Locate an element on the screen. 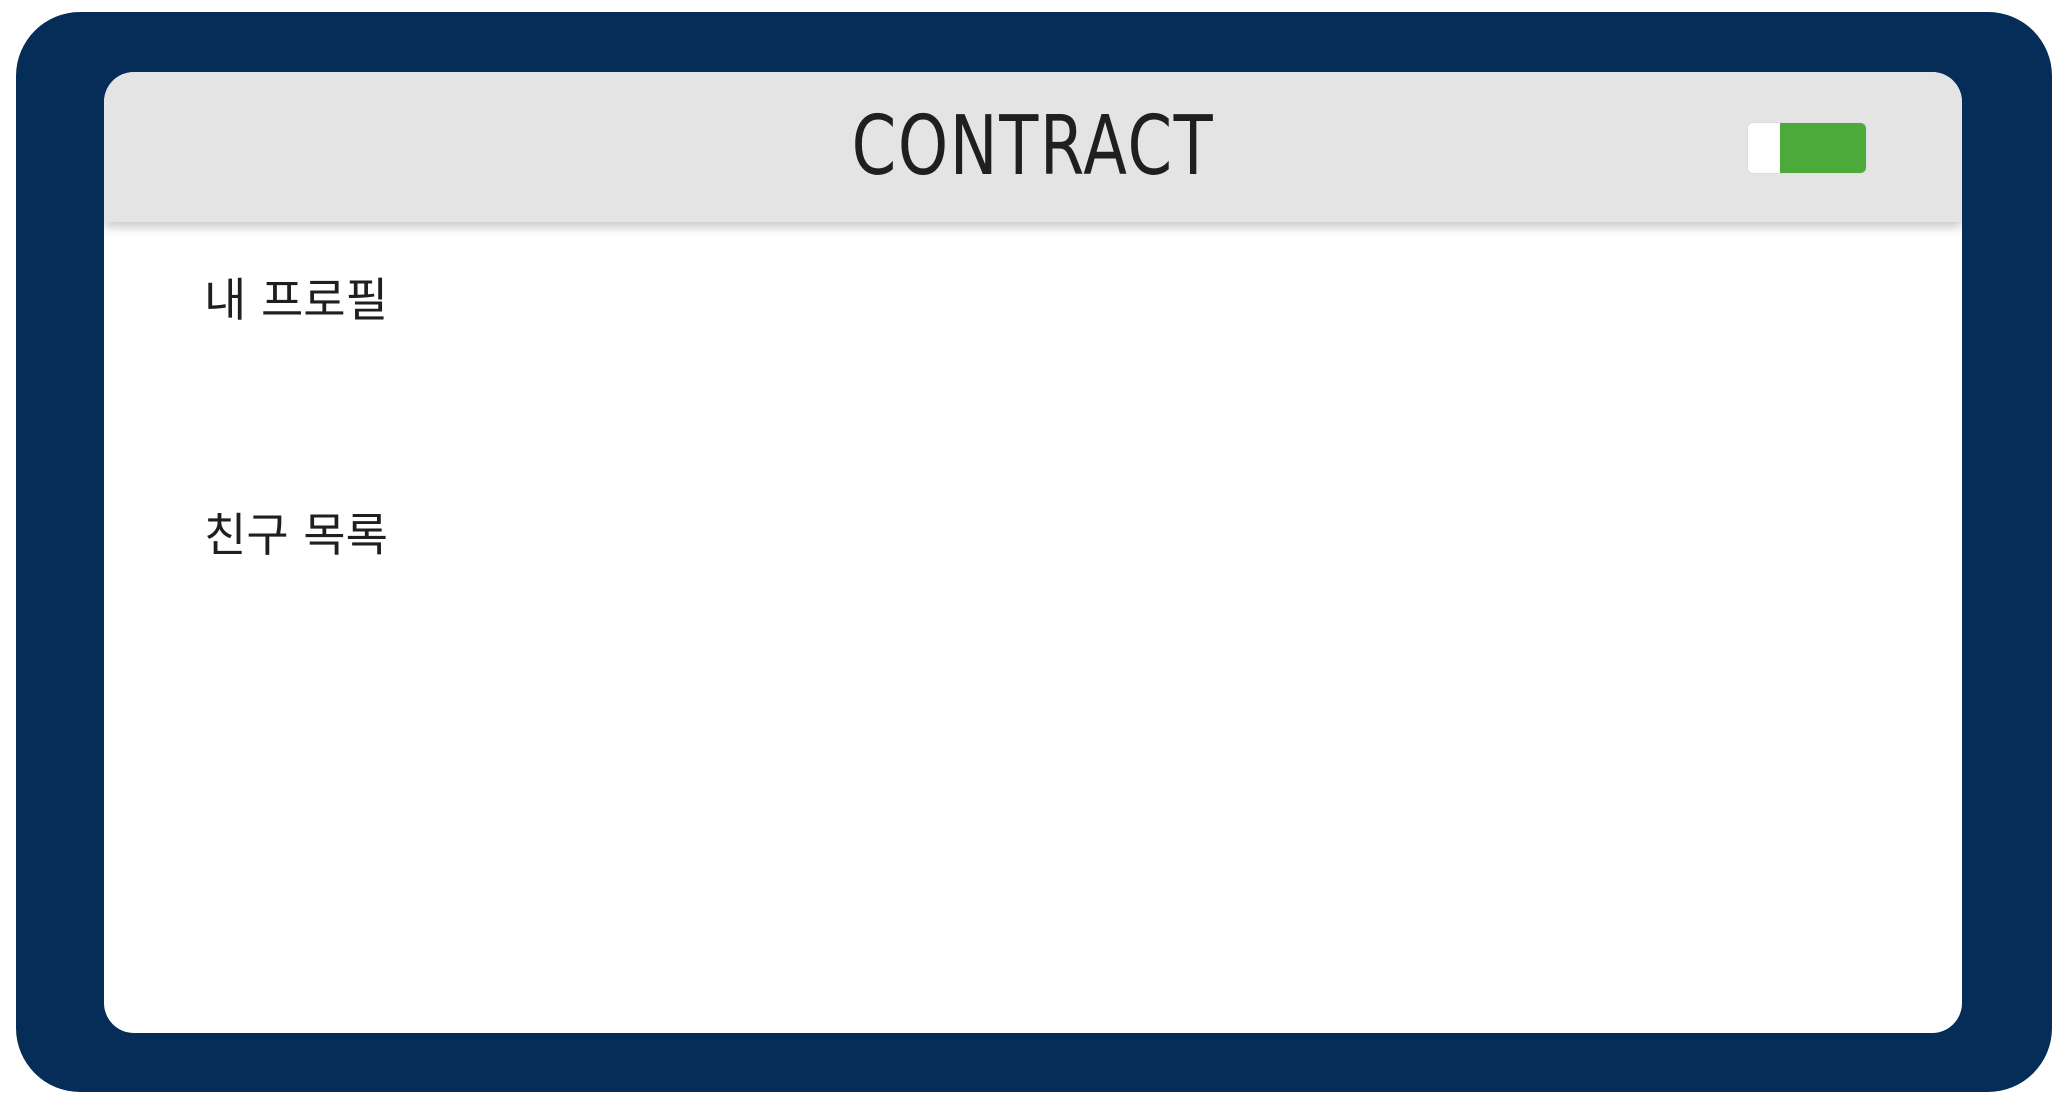 The image size is (2066, 1105). toggle-fill is located at coordinates (1822, 148).